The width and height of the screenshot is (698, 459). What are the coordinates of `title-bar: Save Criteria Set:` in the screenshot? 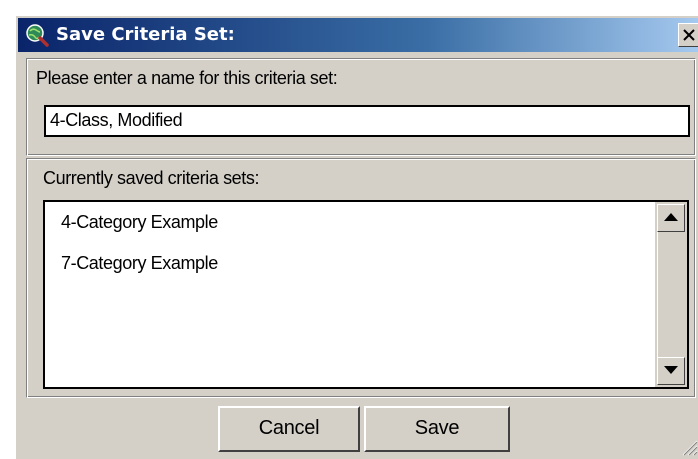 It's located at (358, 35).